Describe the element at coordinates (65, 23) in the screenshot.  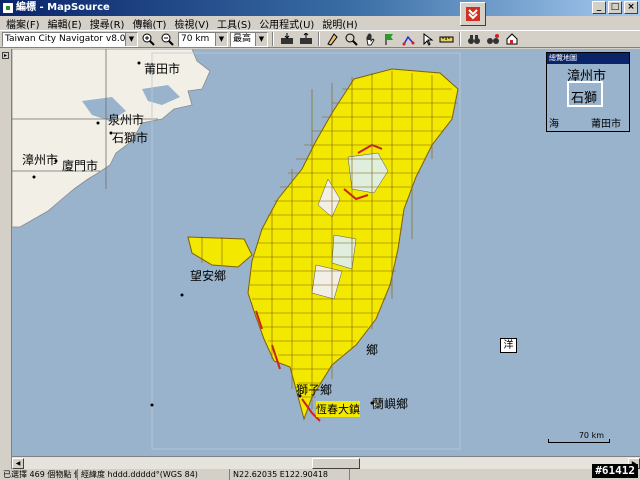
I see `menu-edit: 編輯(E)` at that location.